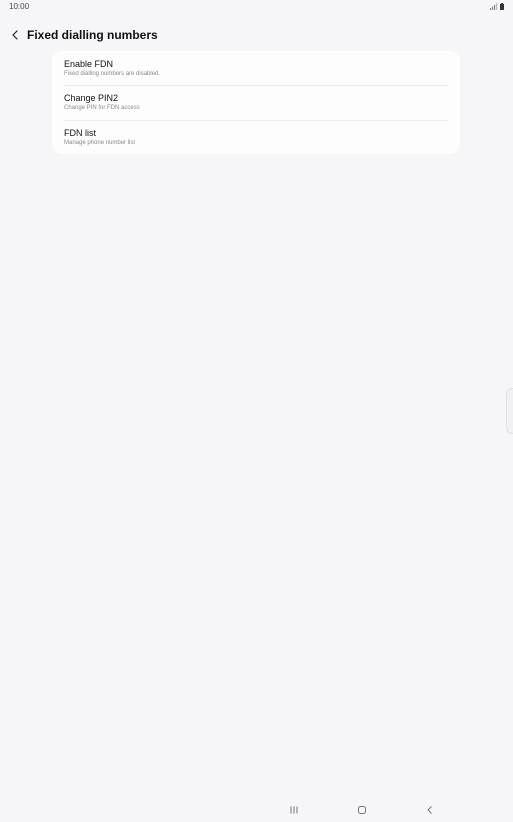  I want to click on home-icon, so click(362, 810).